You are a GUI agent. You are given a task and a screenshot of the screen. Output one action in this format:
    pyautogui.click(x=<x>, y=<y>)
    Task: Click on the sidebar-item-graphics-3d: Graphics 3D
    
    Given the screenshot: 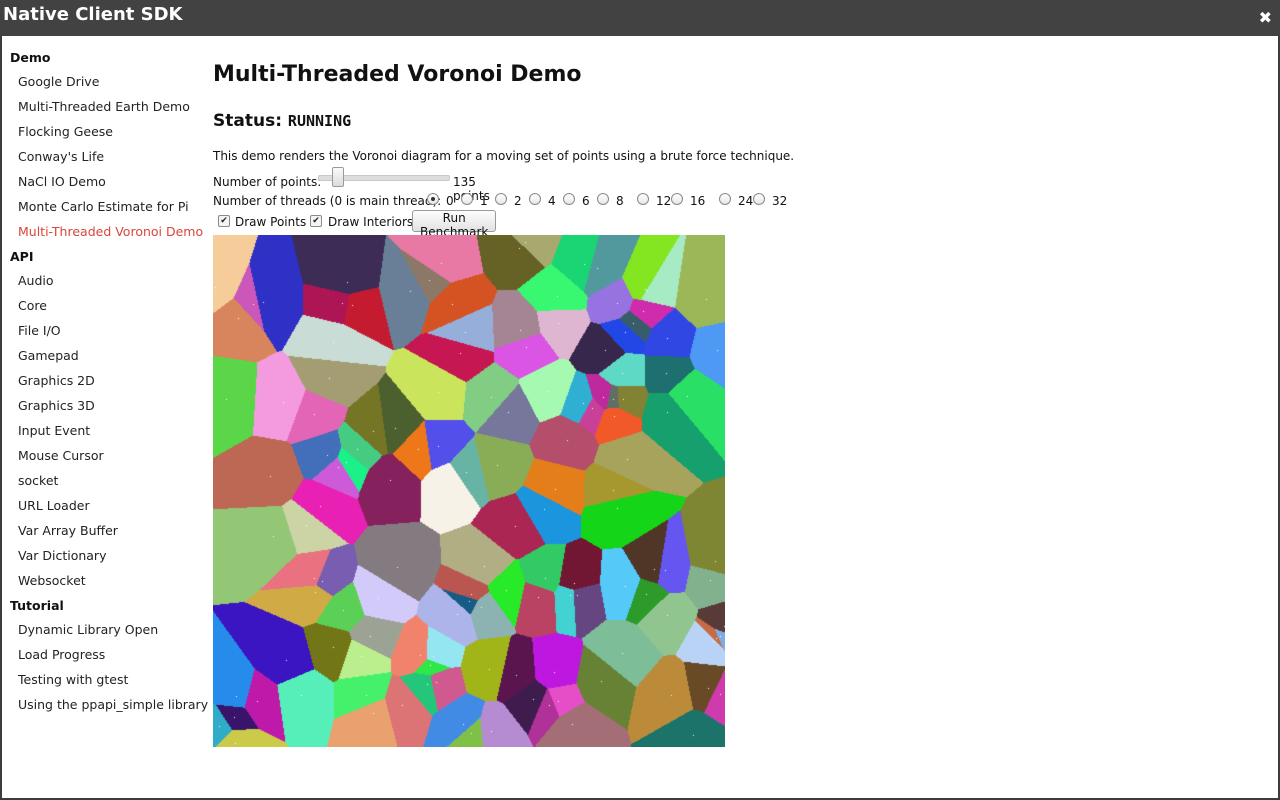 What is the action you would take?
    pyautogui.click(x=56, y=405)
    